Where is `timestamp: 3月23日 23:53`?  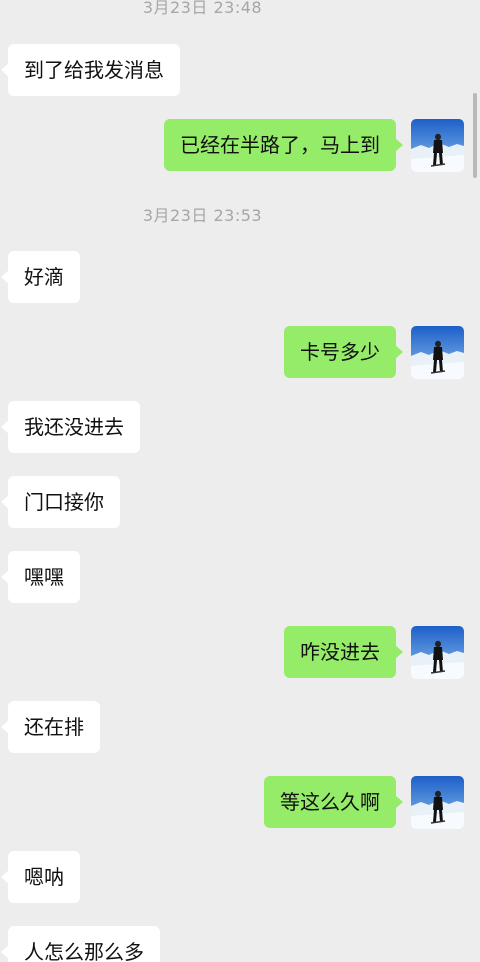 timestamp: 3月23日 23:53 is located at coordinates (202, 215).